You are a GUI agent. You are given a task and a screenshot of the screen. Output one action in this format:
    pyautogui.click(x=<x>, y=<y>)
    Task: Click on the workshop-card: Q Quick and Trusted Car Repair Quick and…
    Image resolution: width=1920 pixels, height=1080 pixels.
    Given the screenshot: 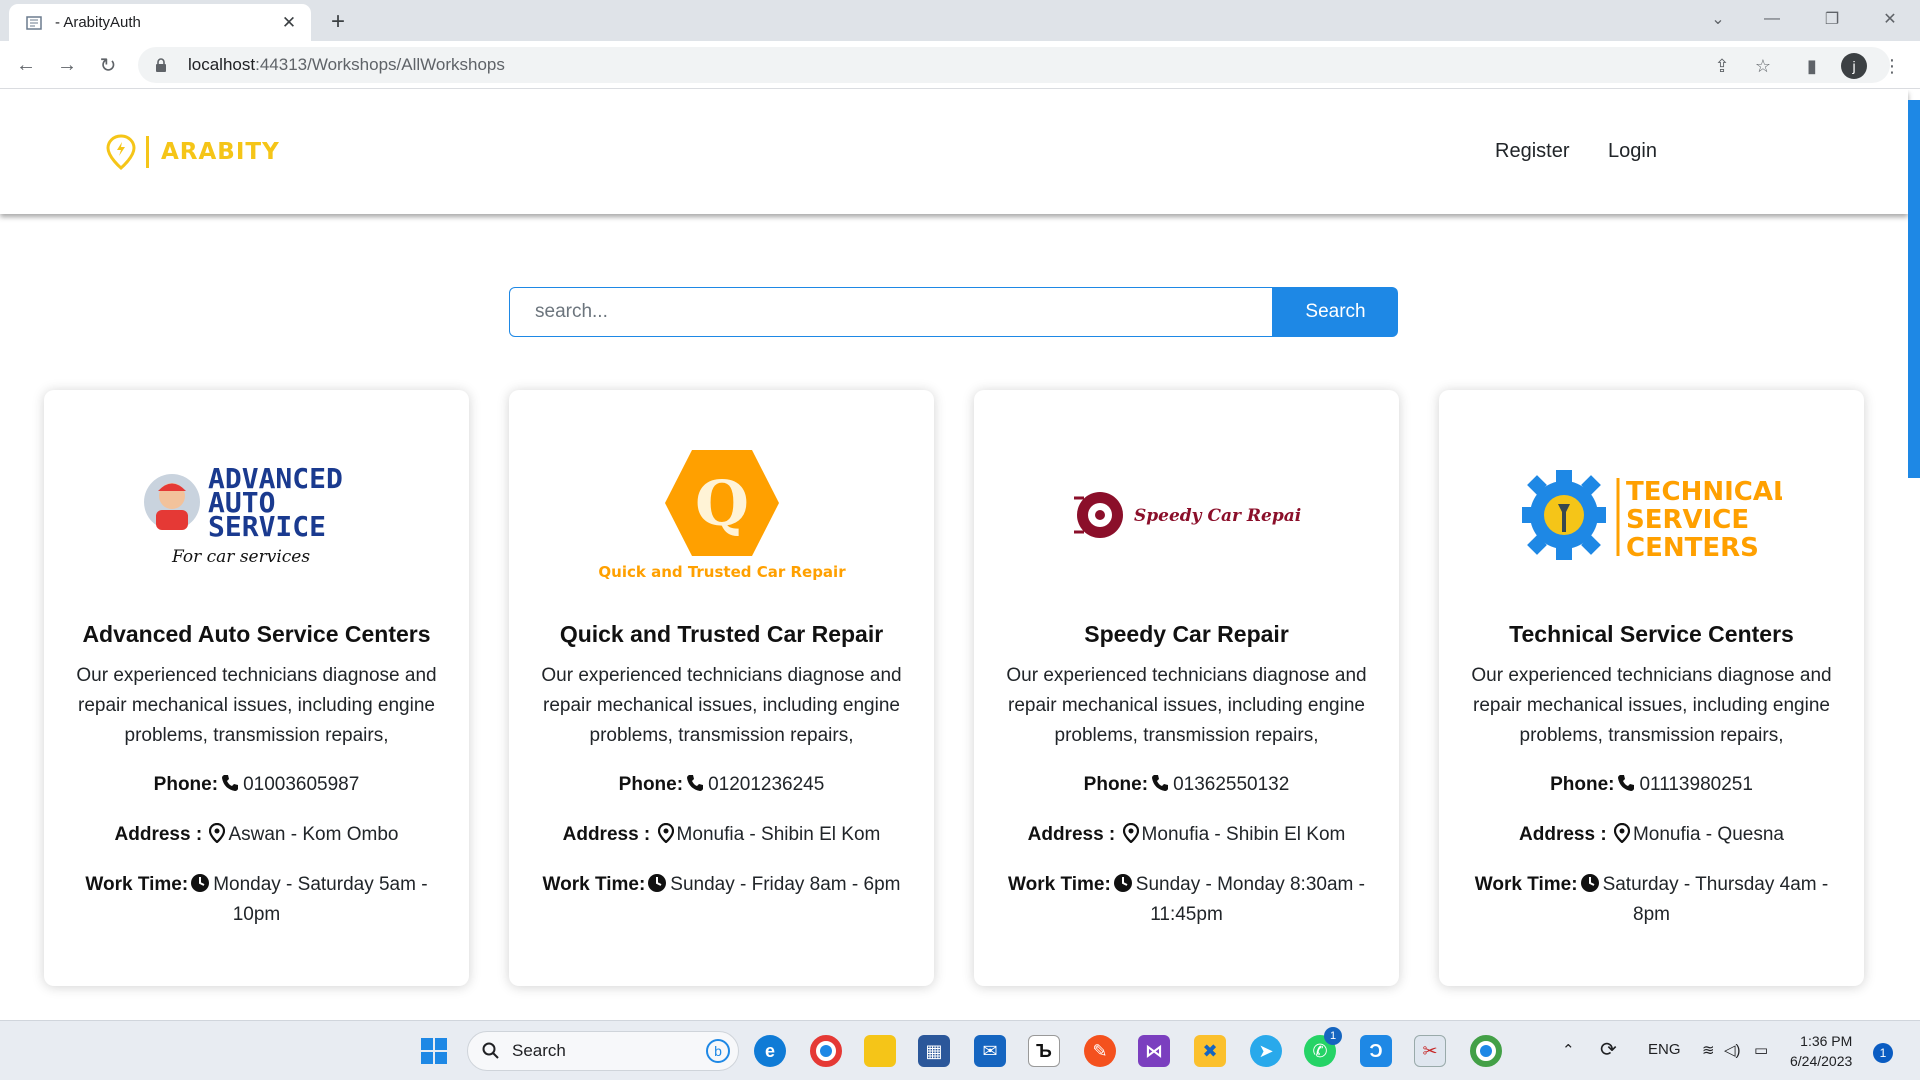 What is the action you would take?
    pyautogui.click(x=721, y=688)
    